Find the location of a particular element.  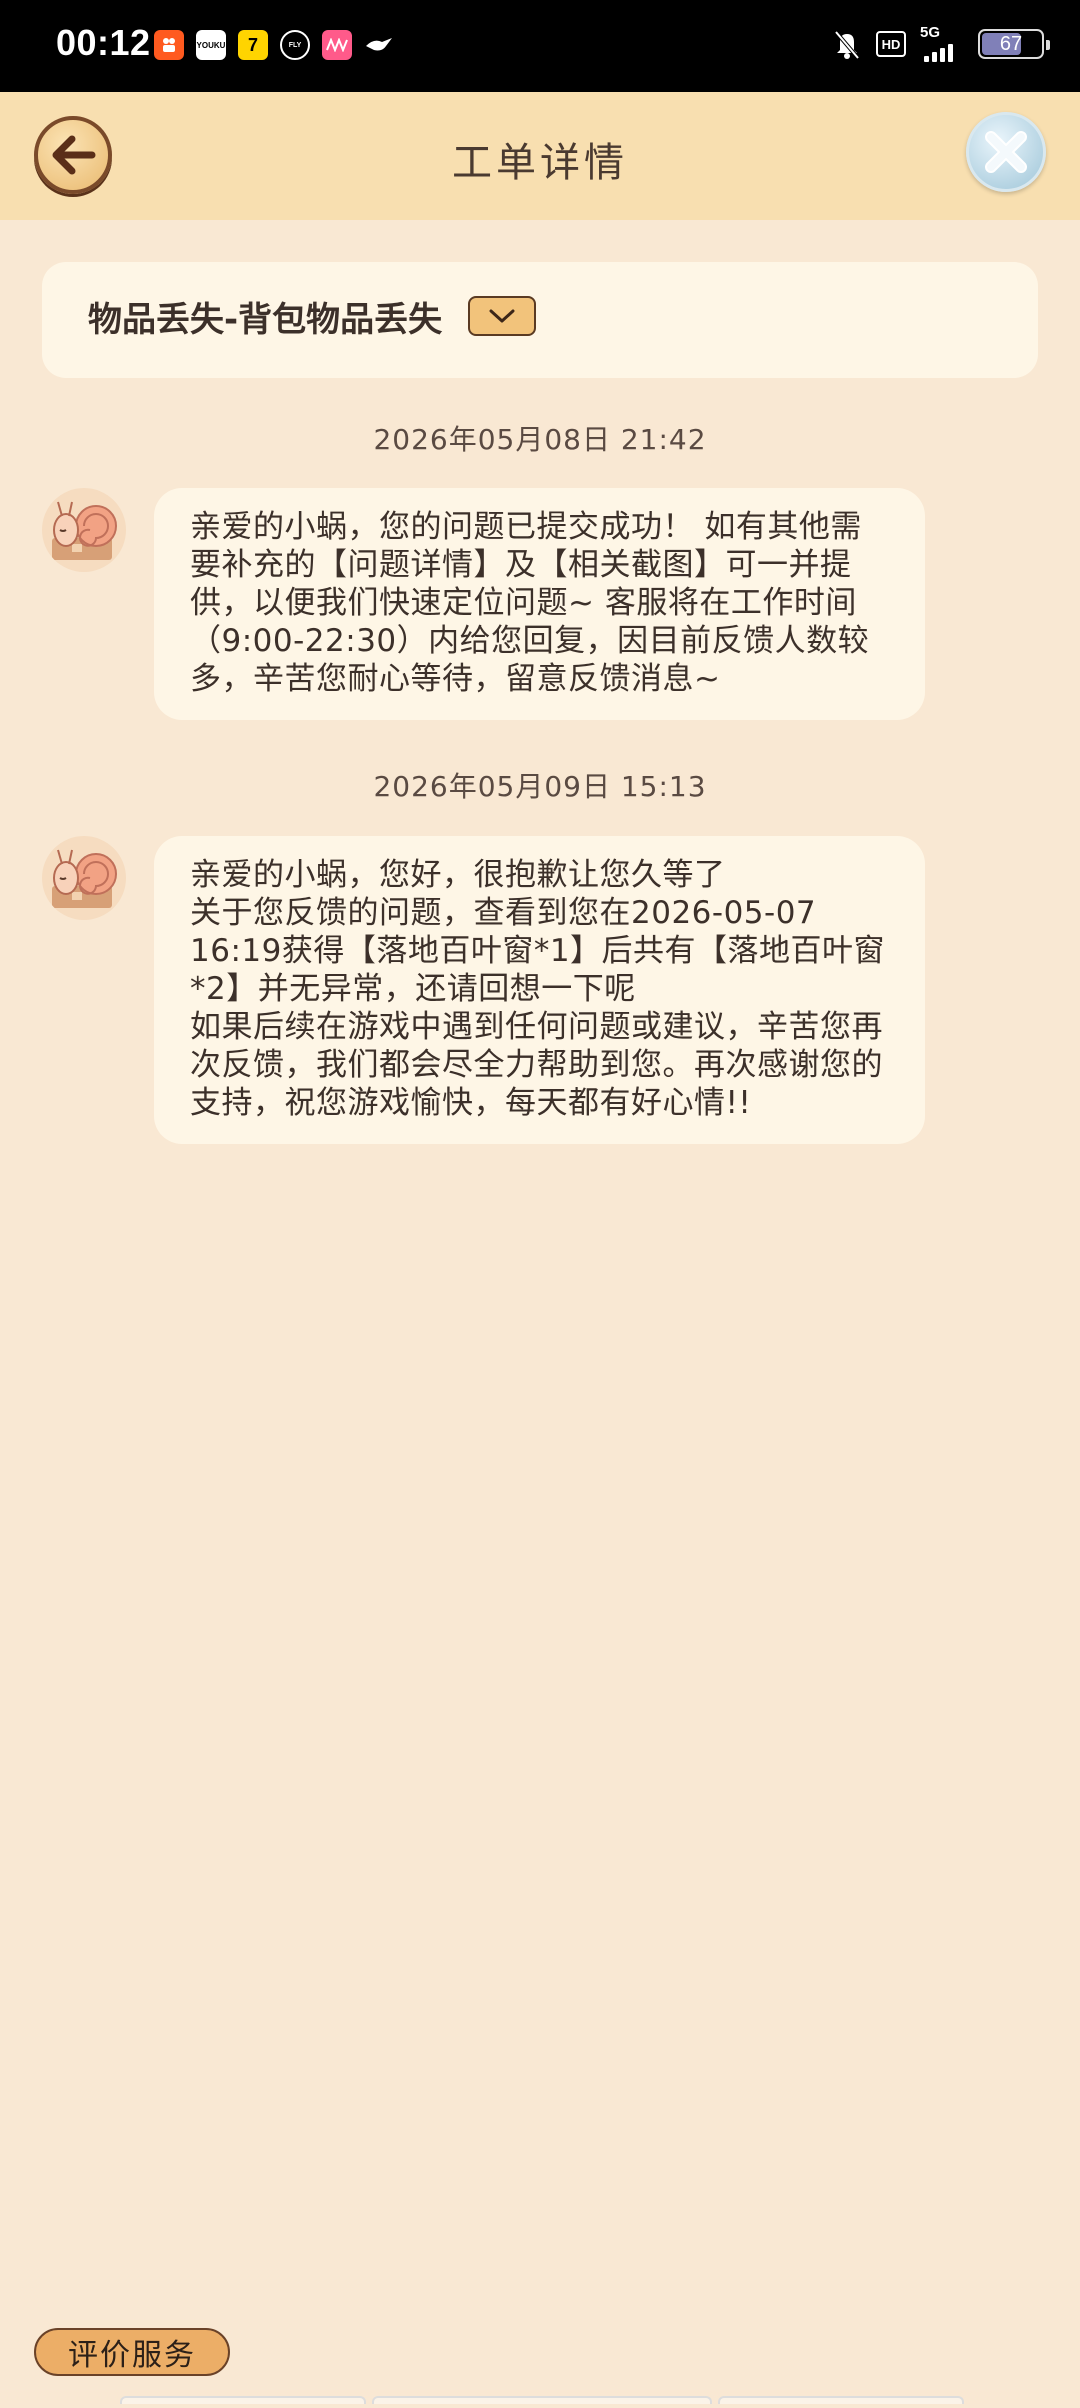

message-timestamp: 2026年05月09日 15:13 is located at coordinates (540, 786).